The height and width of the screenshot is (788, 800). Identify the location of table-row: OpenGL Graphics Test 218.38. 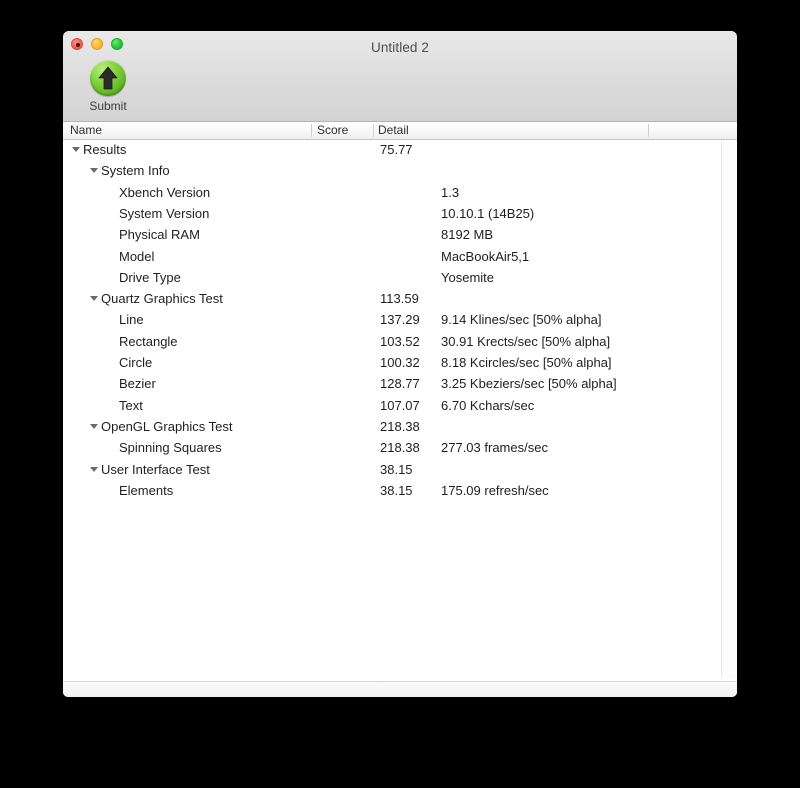
(392, 427).